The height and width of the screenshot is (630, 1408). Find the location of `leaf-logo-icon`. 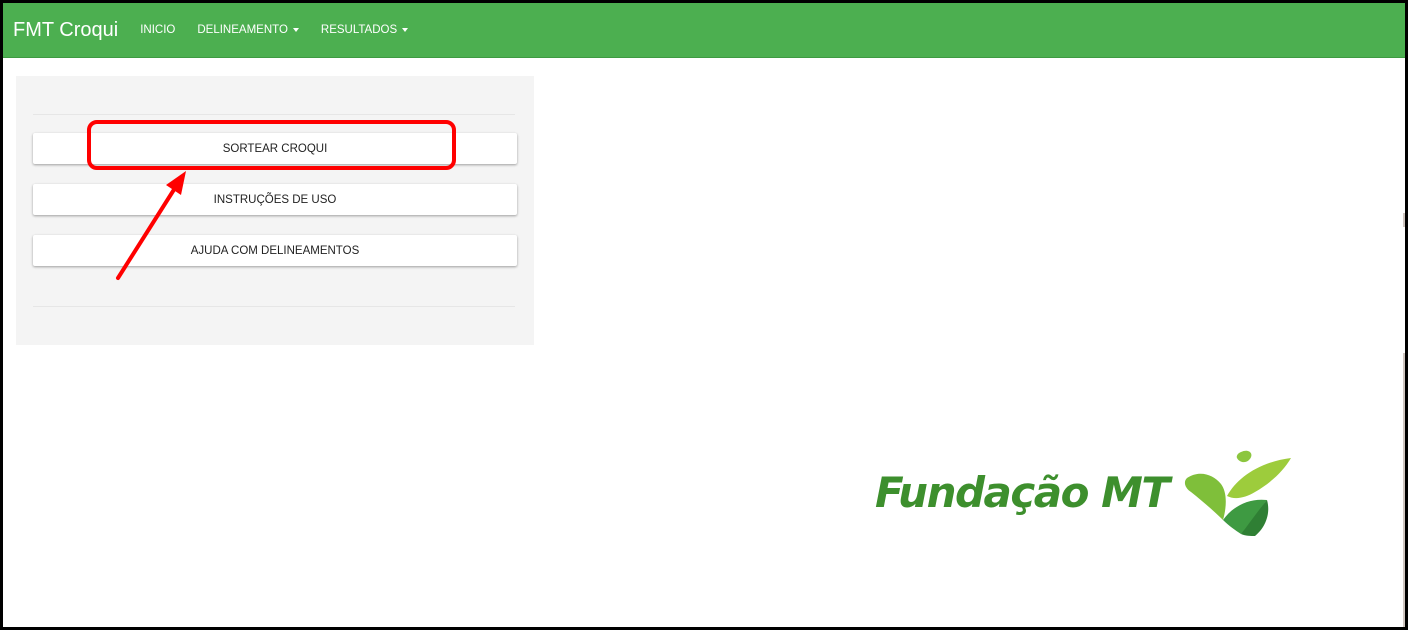

leaf-logo-icon is located at coordinates (1237, 493).